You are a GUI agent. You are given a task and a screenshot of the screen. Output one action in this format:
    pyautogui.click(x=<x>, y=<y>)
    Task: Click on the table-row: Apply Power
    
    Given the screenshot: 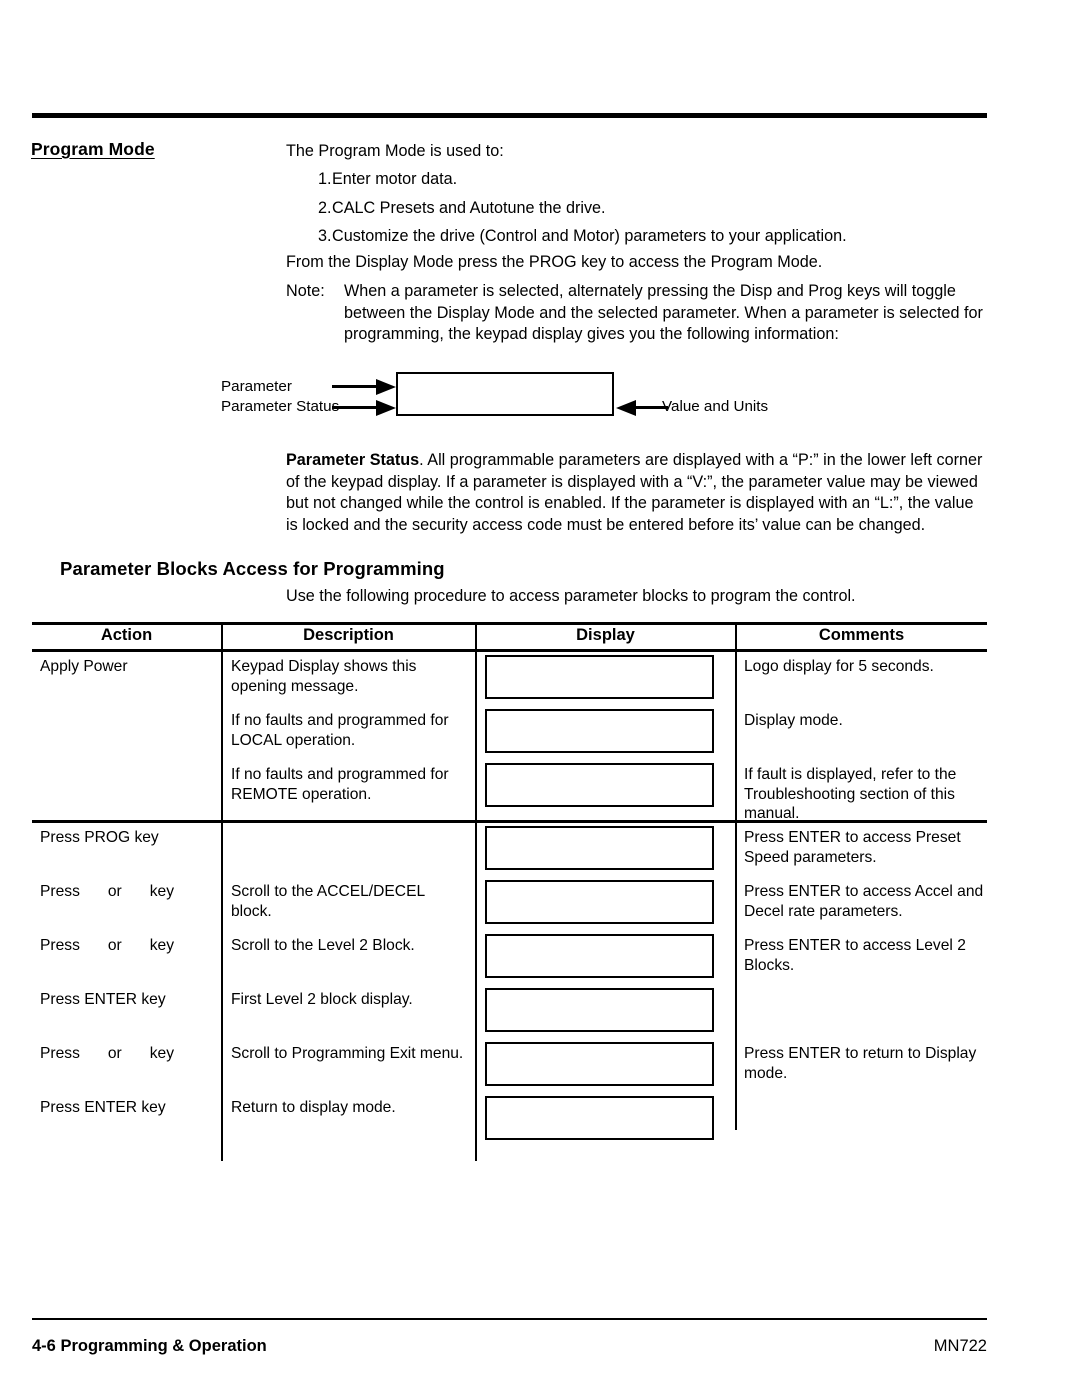 What is the action you would take?
    pyautogui.click(x=84, y=666)
    